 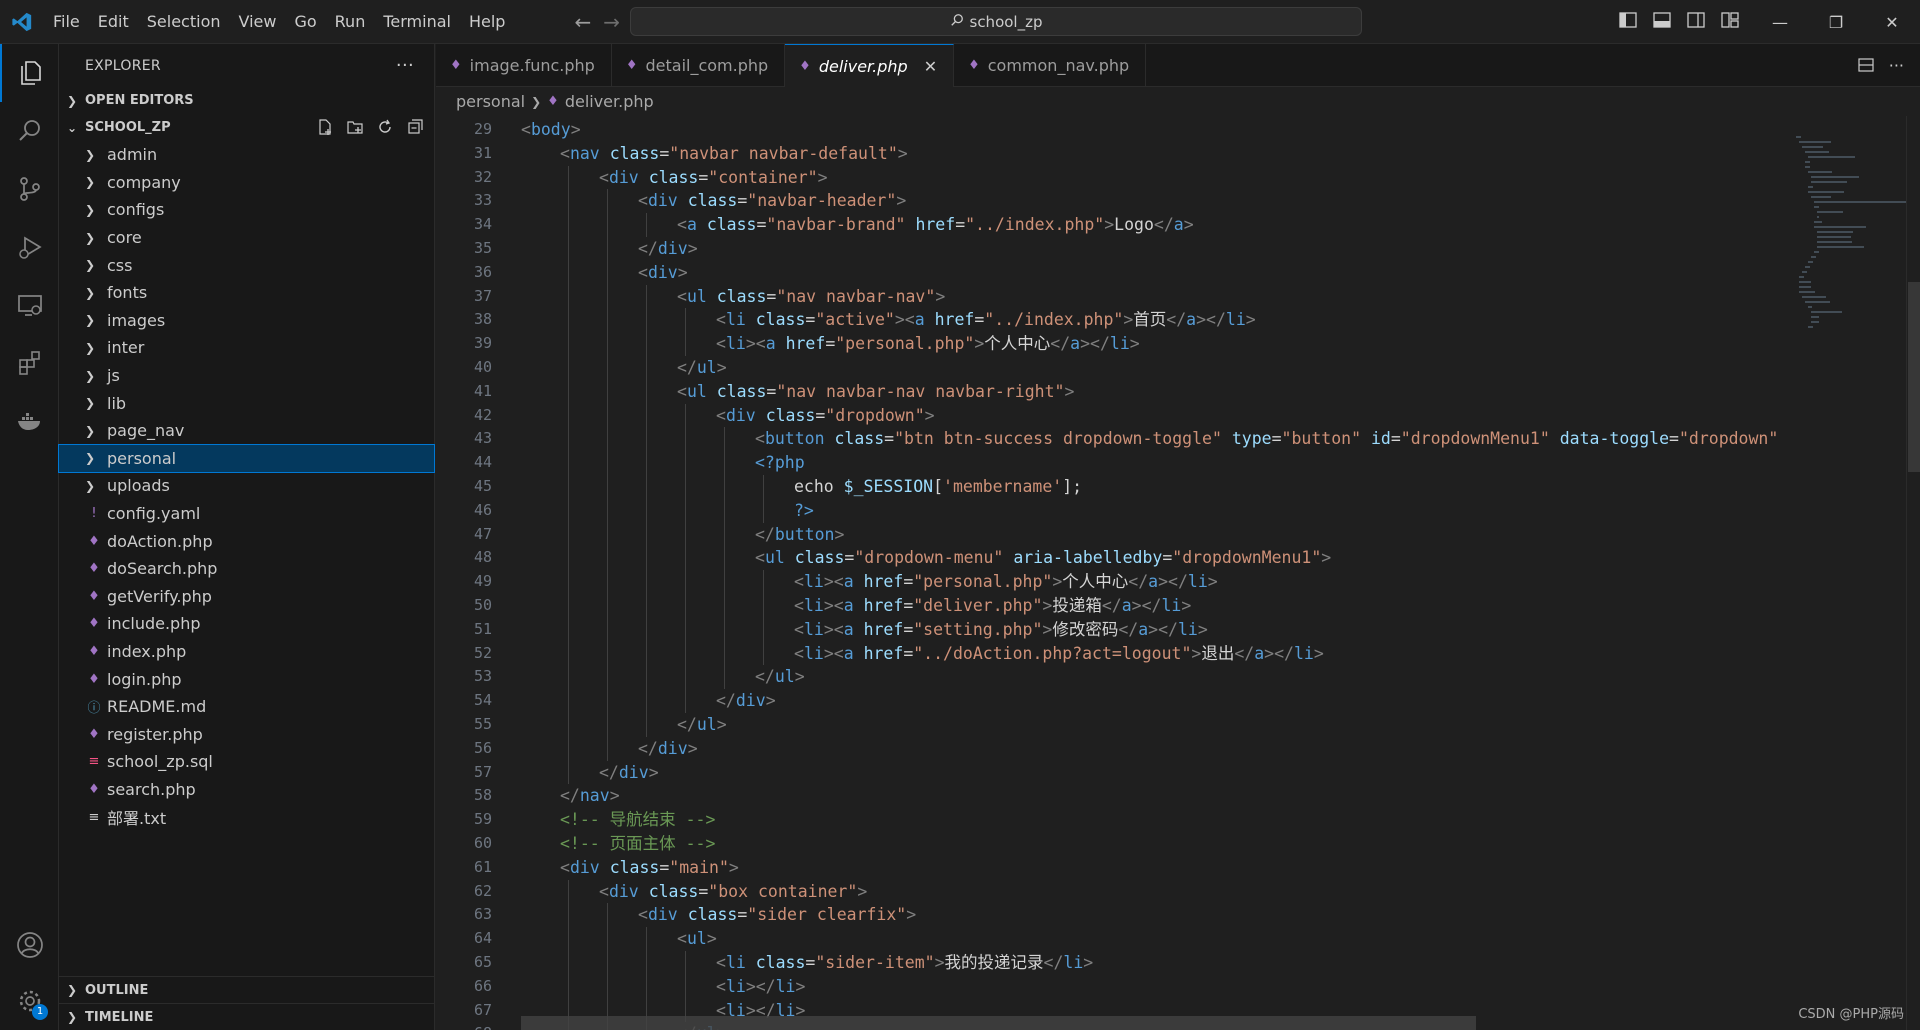 I want to click on tree-folder: ❯ personal, so click(x=246, y=458).